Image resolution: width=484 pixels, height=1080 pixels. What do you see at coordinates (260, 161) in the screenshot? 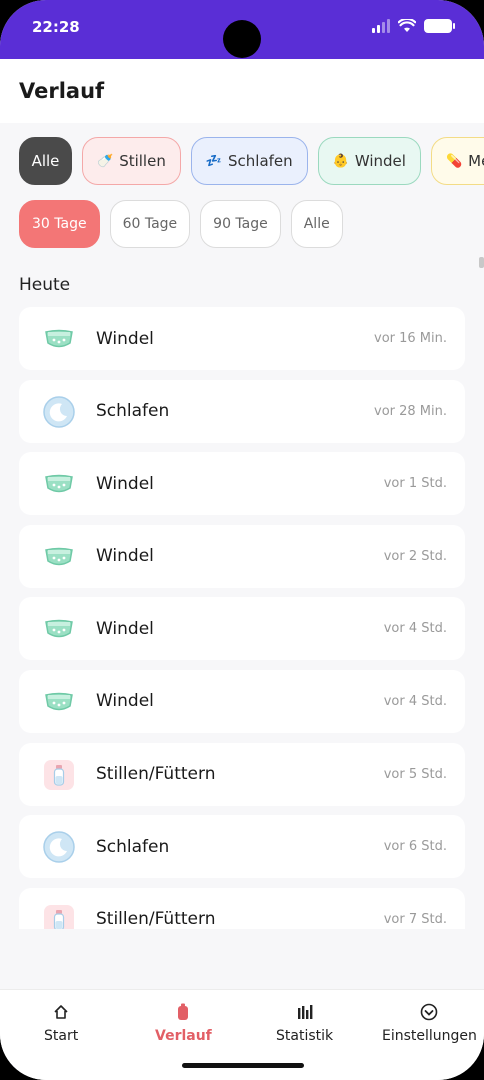
I see `filter-chip-label: Schlafen` at bounding box center [260, 161].